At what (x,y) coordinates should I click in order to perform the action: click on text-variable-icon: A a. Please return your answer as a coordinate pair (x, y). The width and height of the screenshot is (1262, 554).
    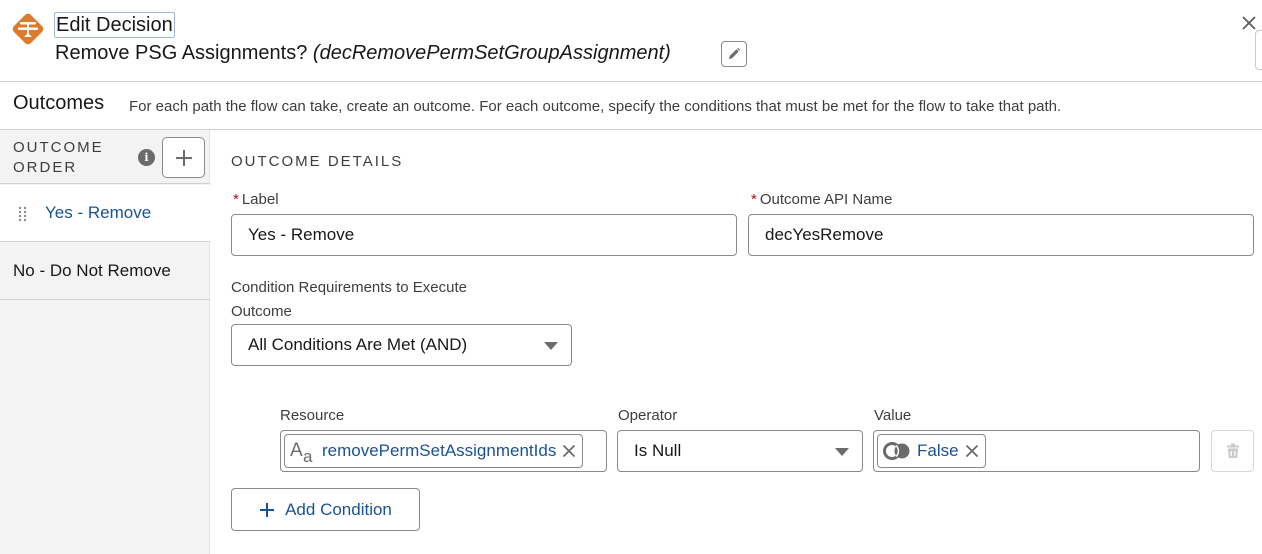
    Looking at the image, I should click on (301, 452).